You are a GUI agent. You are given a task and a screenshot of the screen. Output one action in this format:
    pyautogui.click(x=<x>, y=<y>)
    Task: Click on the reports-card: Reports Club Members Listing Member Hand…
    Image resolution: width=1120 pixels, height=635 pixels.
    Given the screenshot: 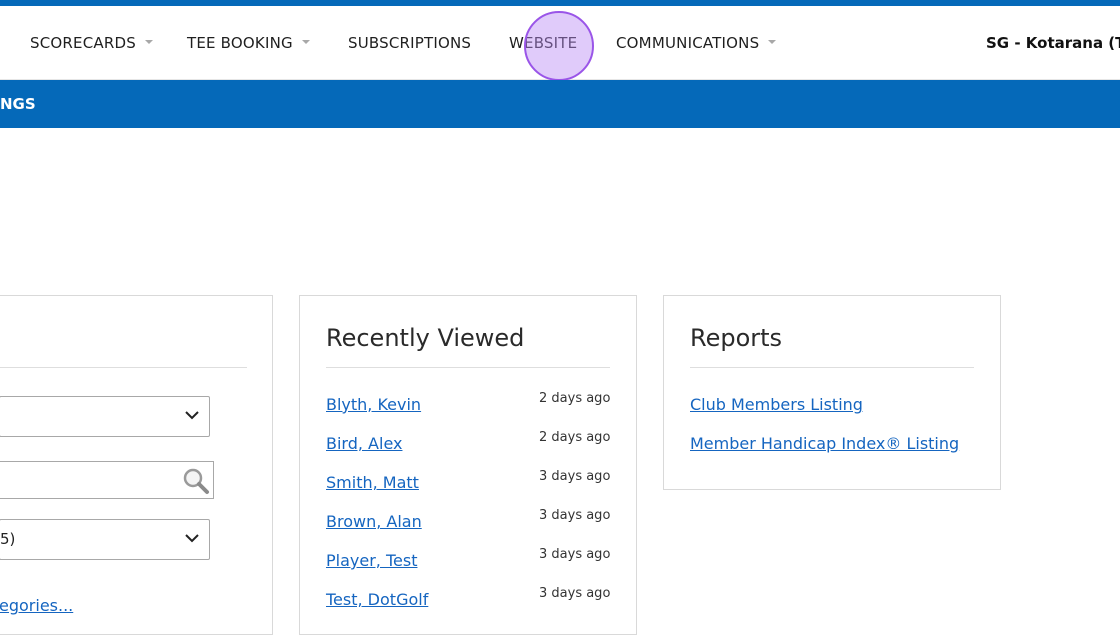 What is the action you would take?
    pyautogui.click(x=832, y=392)
    